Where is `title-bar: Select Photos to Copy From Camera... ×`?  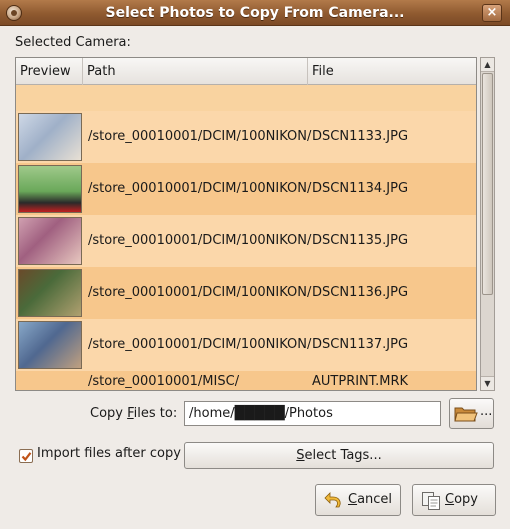 title-bar: Select Photos to Copy From Camera... × is located at coordinates (255, 13).